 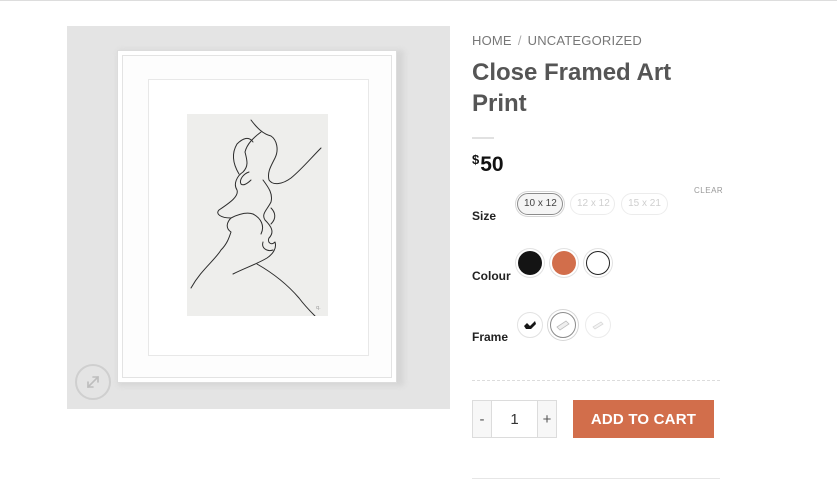 I want to click on price-amount: 50, so click(x=492, y=164).